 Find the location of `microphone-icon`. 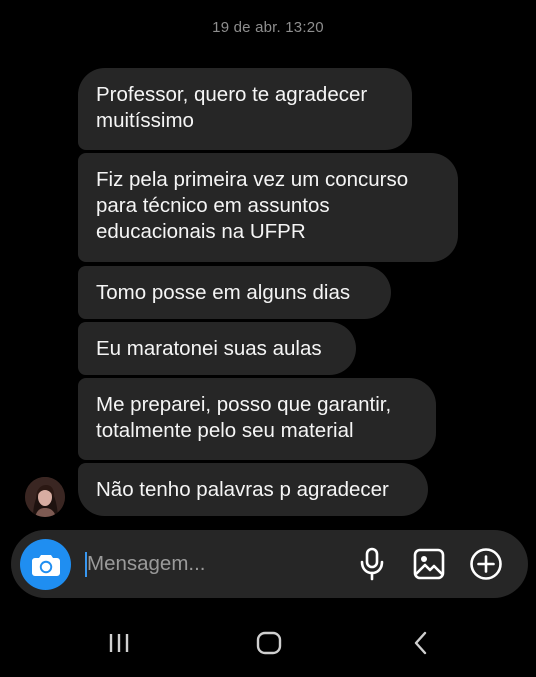

microphone-icon is located at coordinates (372, 564).